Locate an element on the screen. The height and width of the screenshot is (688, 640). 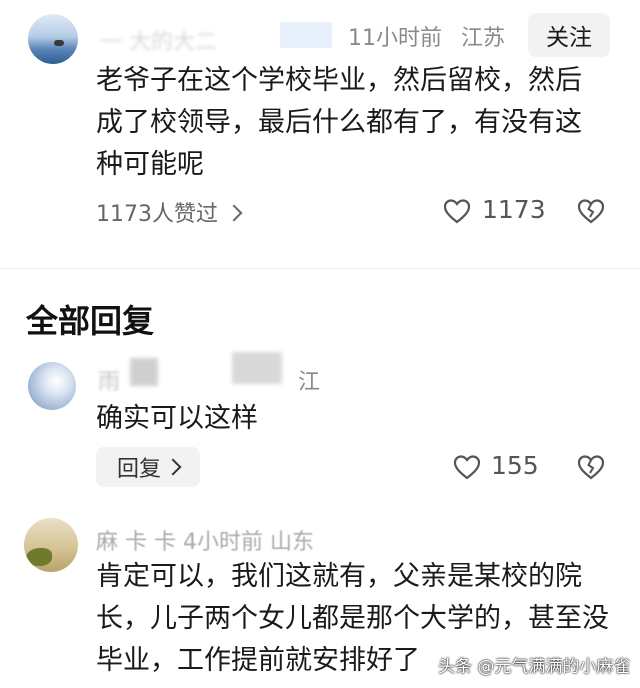
comment-meta: 11小时前 江苏 is located at coordinates (426, 36).